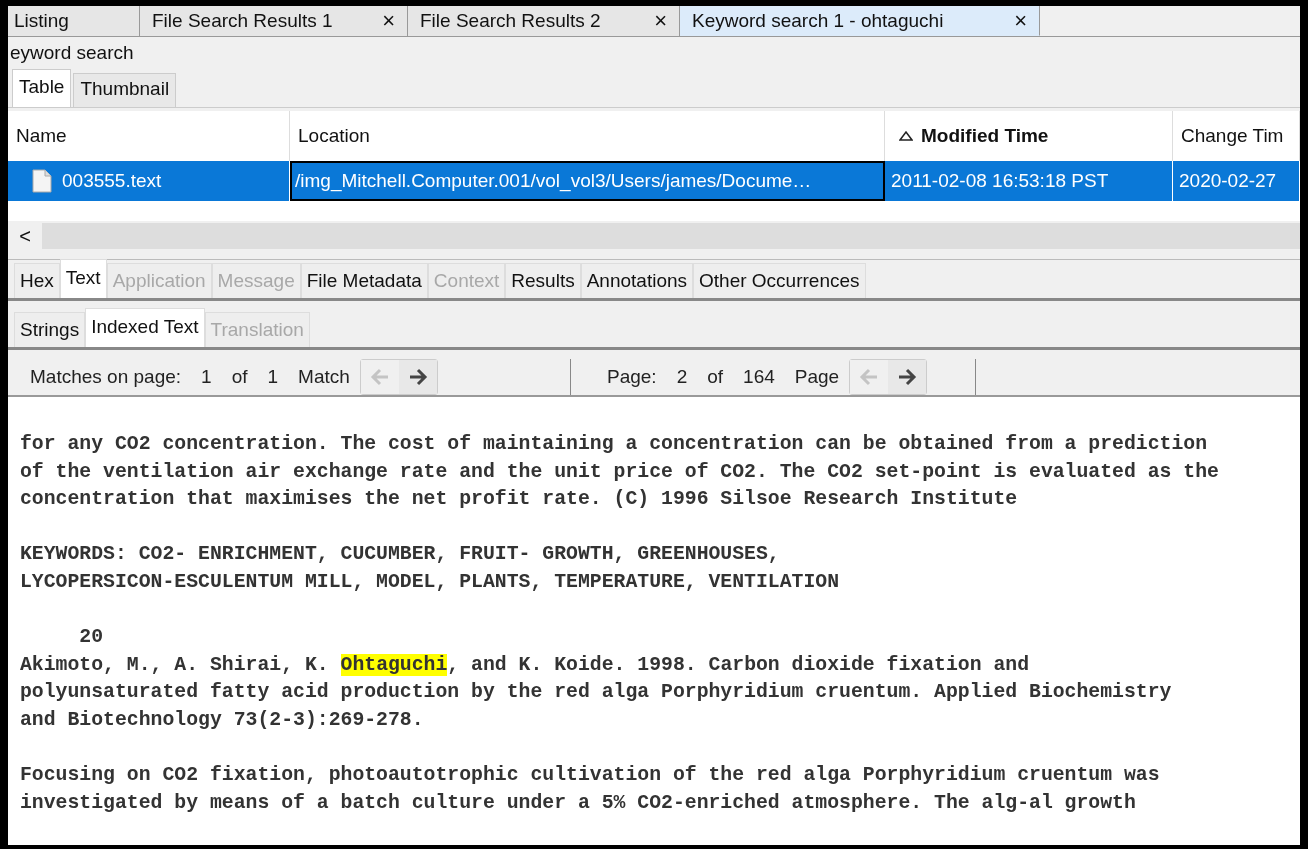 This screenshot has height=849, width=1308. What do you see at coordinates (906, 136) in the screenshot?
I see `sort-triangle-icon` at bounding box center [906, 136].